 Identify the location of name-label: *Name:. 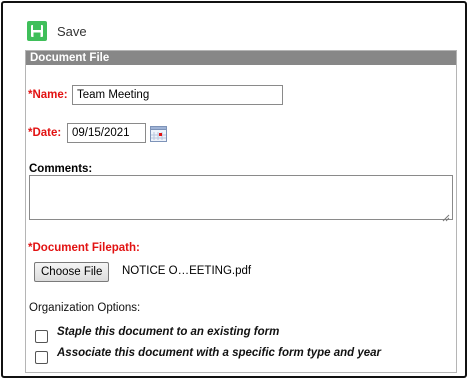
(48, 95).